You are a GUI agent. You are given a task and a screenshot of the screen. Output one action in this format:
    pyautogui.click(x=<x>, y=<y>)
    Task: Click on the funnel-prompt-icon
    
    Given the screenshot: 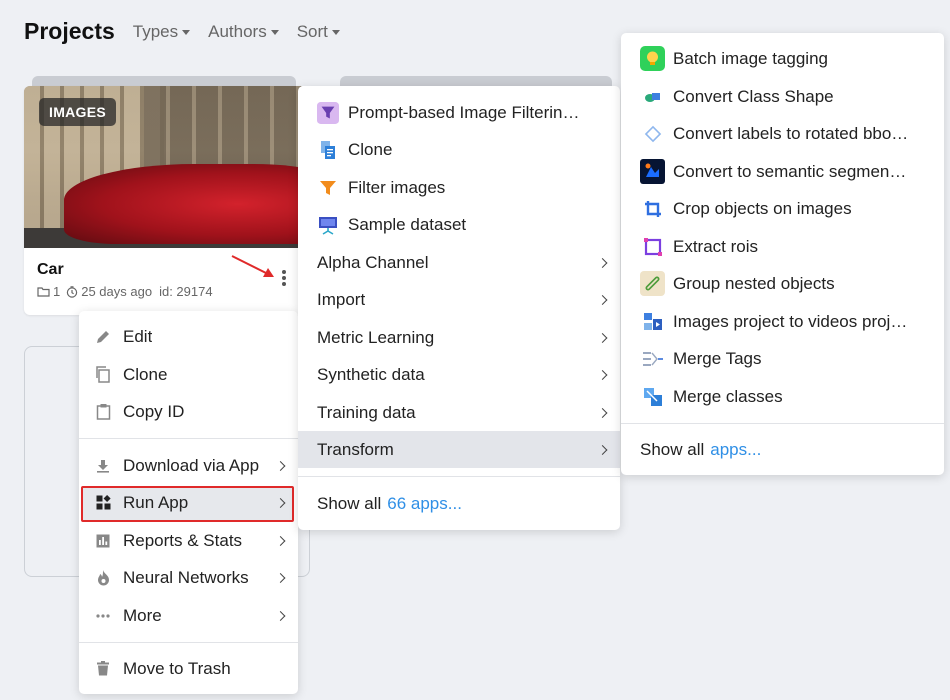 What is the action you would take?
    pyautogui.click(x=328, y=112)
    